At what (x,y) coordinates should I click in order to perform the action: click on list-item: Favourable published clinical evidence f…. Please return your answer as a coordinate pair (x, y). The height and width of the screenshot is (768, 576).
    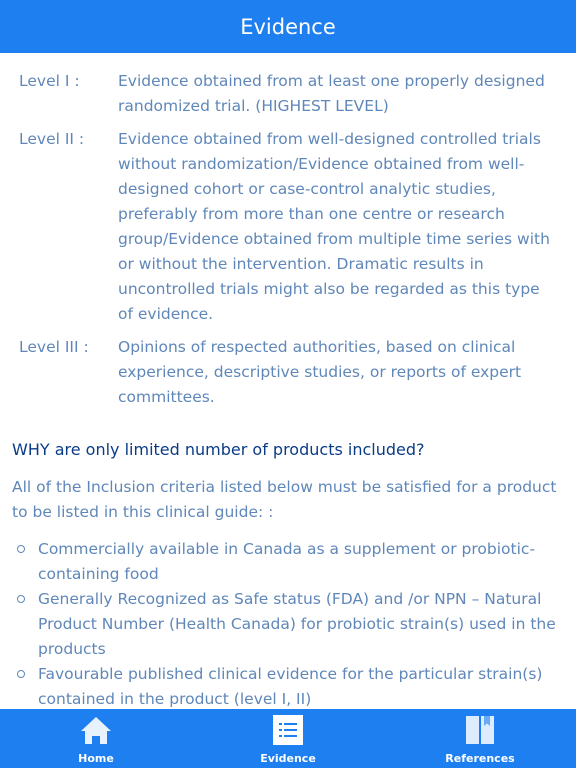
    Looking at the image, I should click on (288, 685).